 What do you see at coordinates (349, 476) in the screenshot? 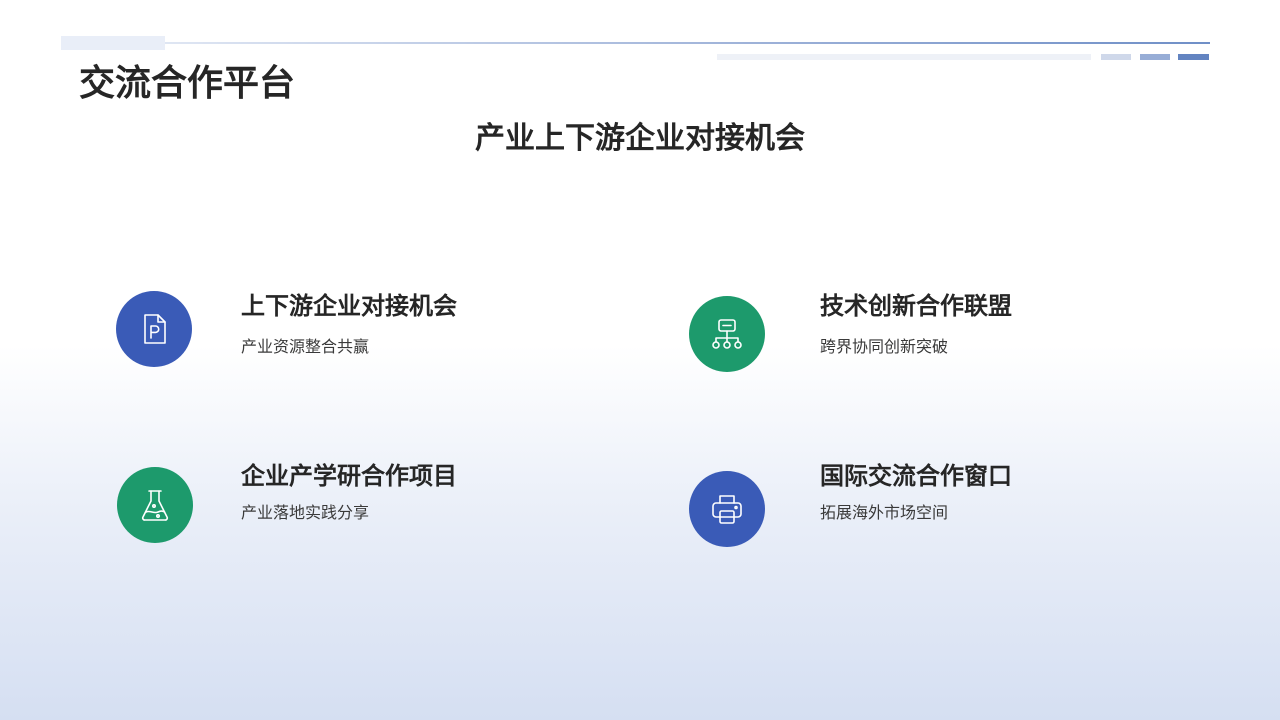
I see `feature-item-title: 企业产学研合作项目` at bounding box center [349, 476].